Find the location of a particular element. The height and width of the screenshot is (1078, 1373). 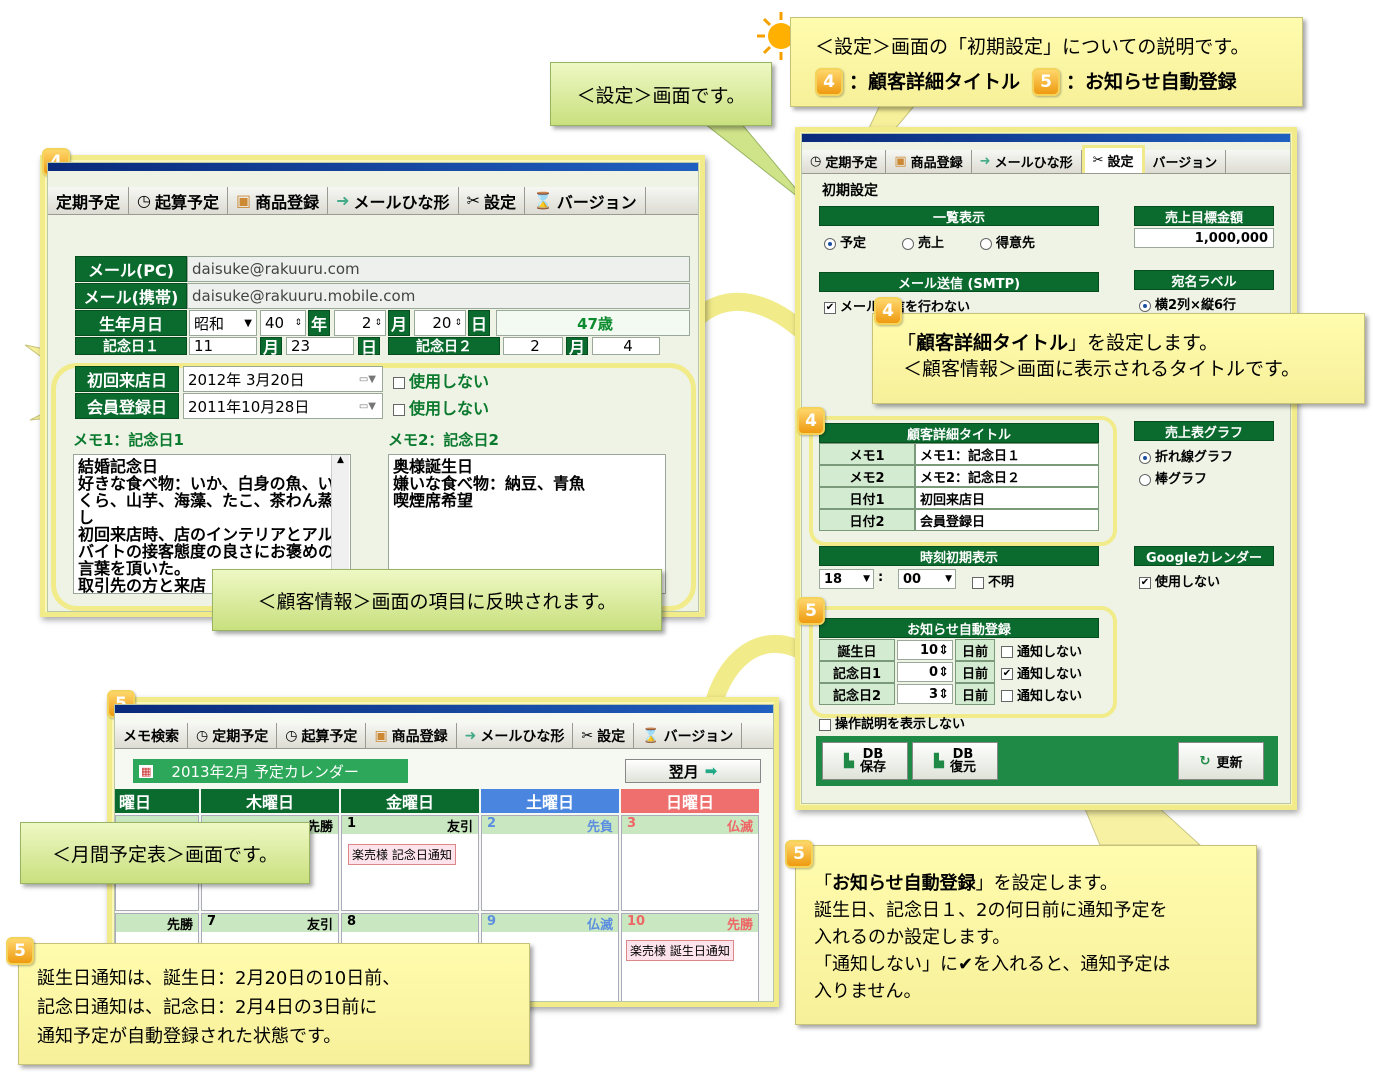

kinen1-day-unit: 日 is located at coordinates (369, 347).